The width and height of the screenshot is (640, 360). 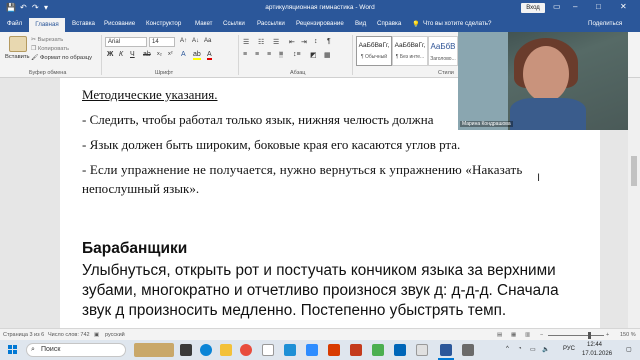 What do you see at coordinates (628, 335) in the screenshot?
I see `zoom-level: 150 %` at bounding box center [628, 335].